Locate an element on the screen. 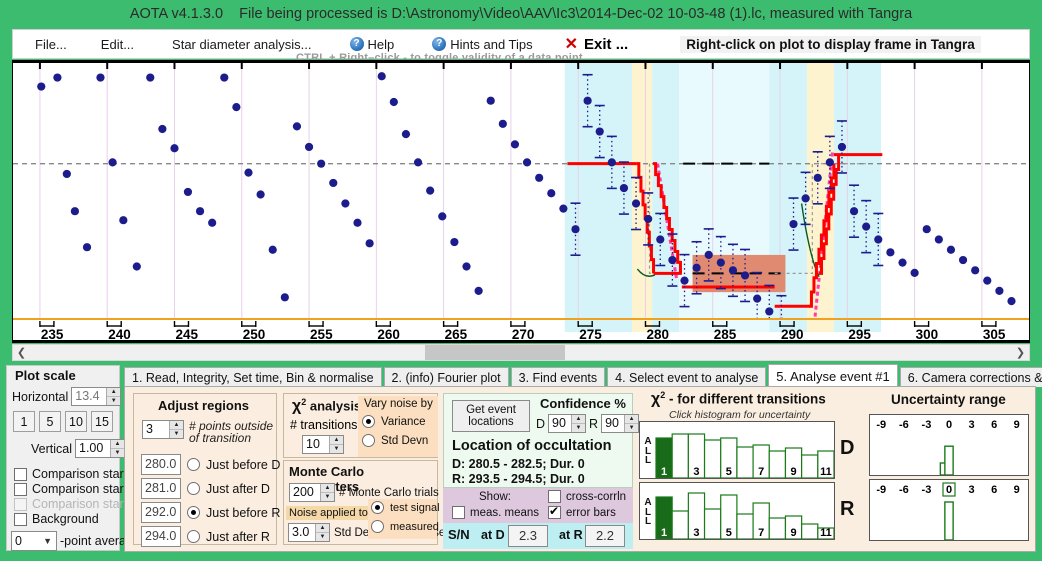 This screenshot has height=561, width=1042. just-after-d-value: 281.0 is located at coordinates (161, 488).